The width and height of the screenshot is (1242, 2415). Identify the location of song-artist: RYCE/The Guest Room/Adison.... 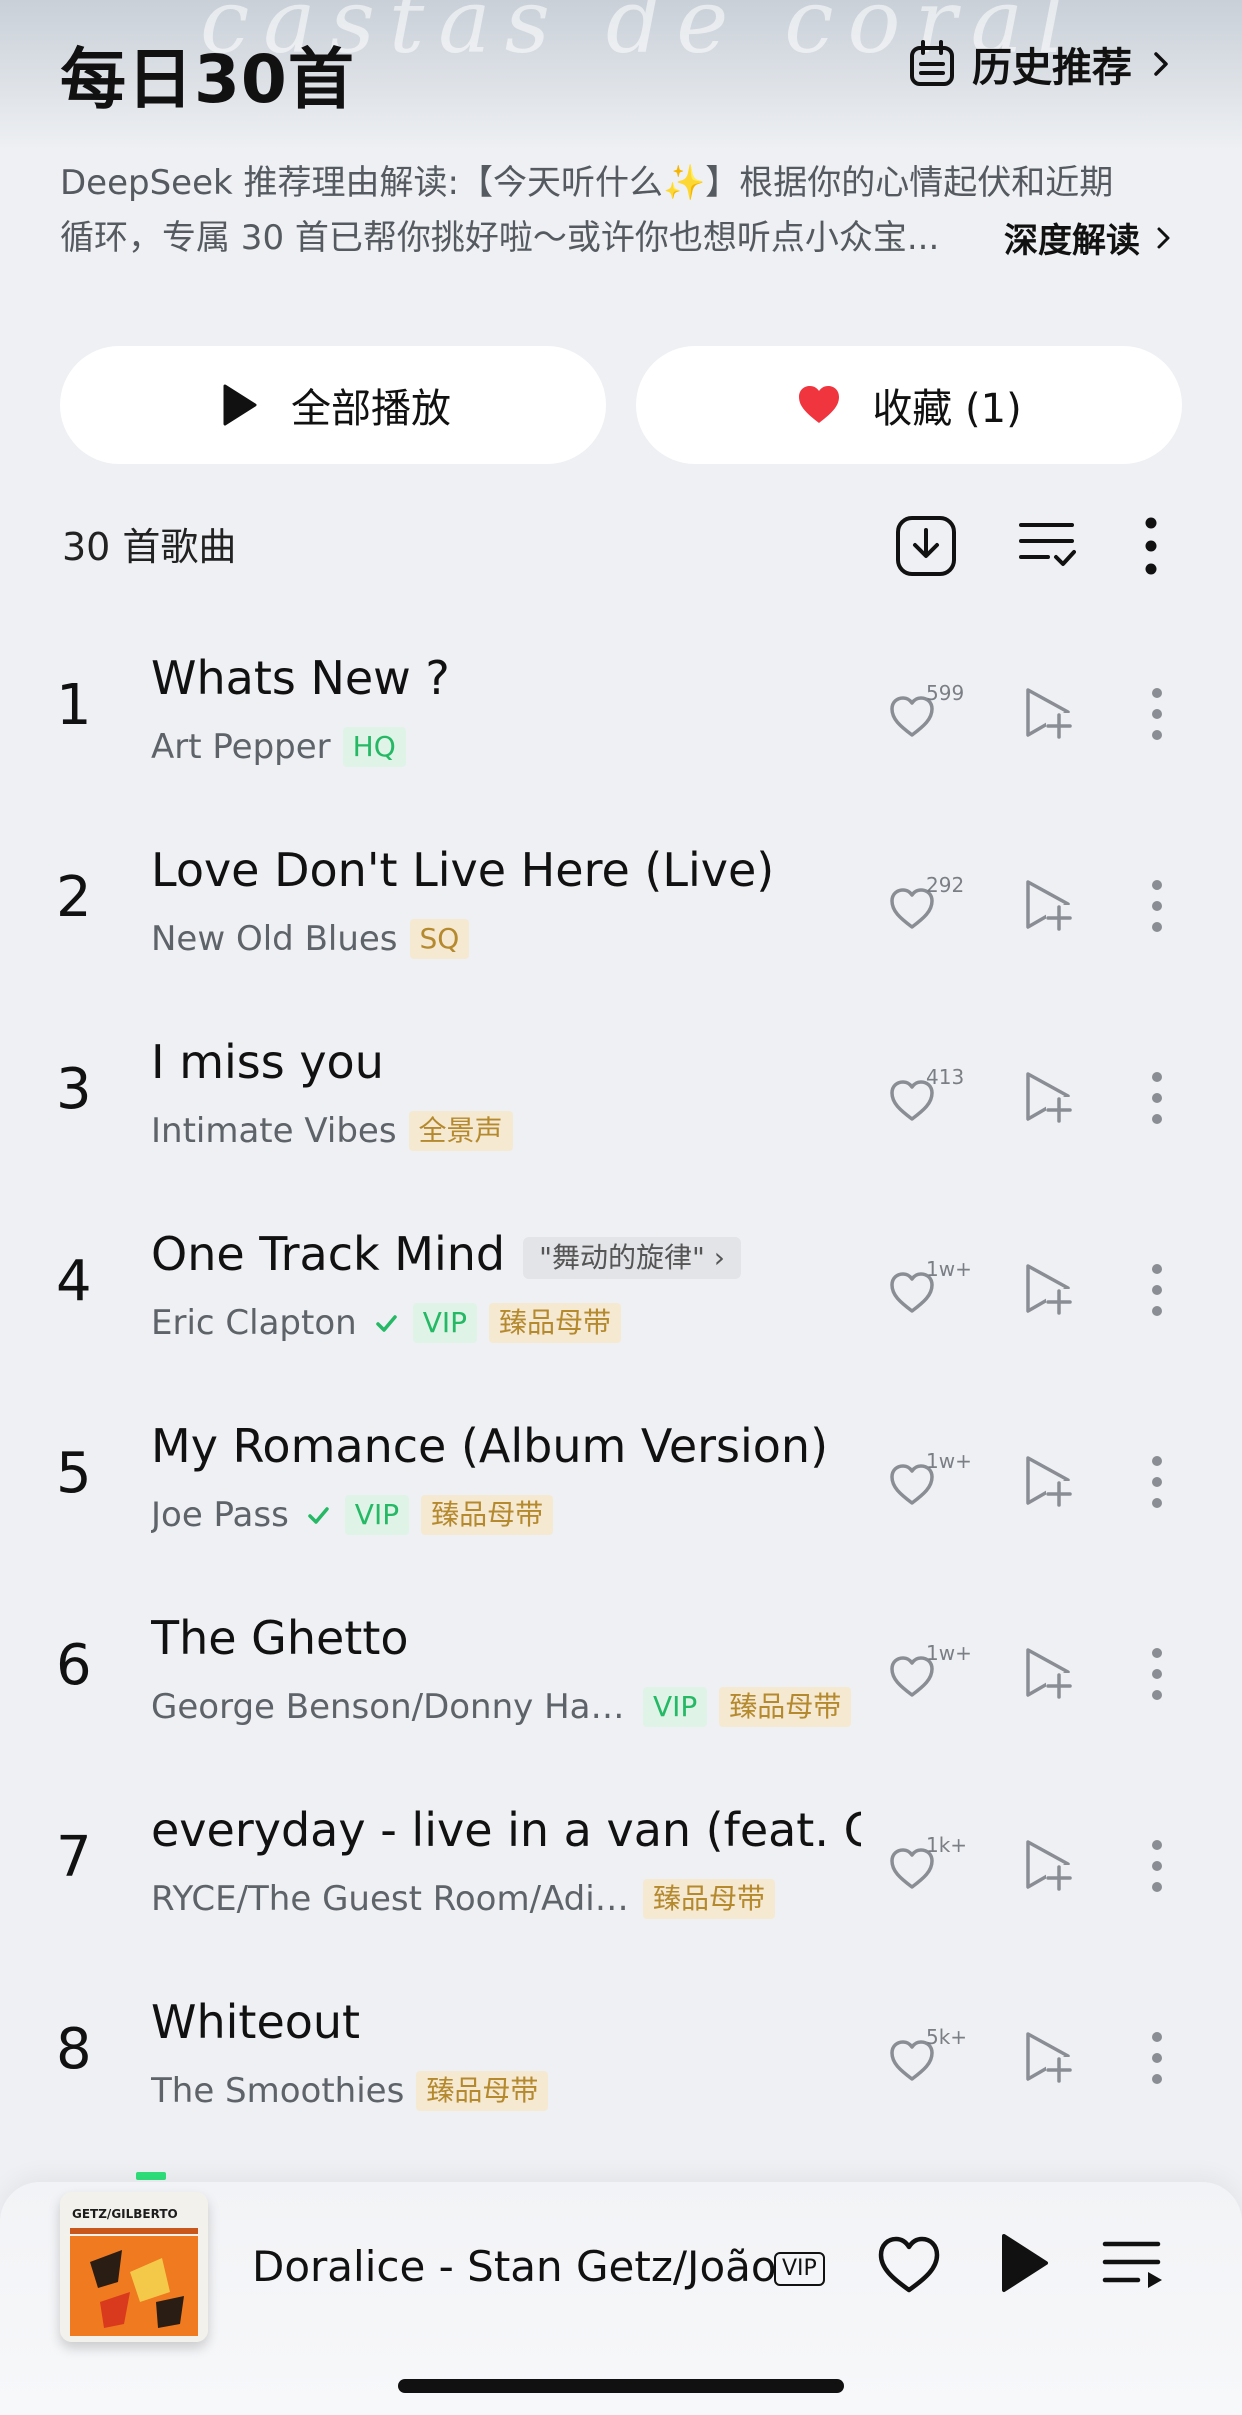
(391, 1899).